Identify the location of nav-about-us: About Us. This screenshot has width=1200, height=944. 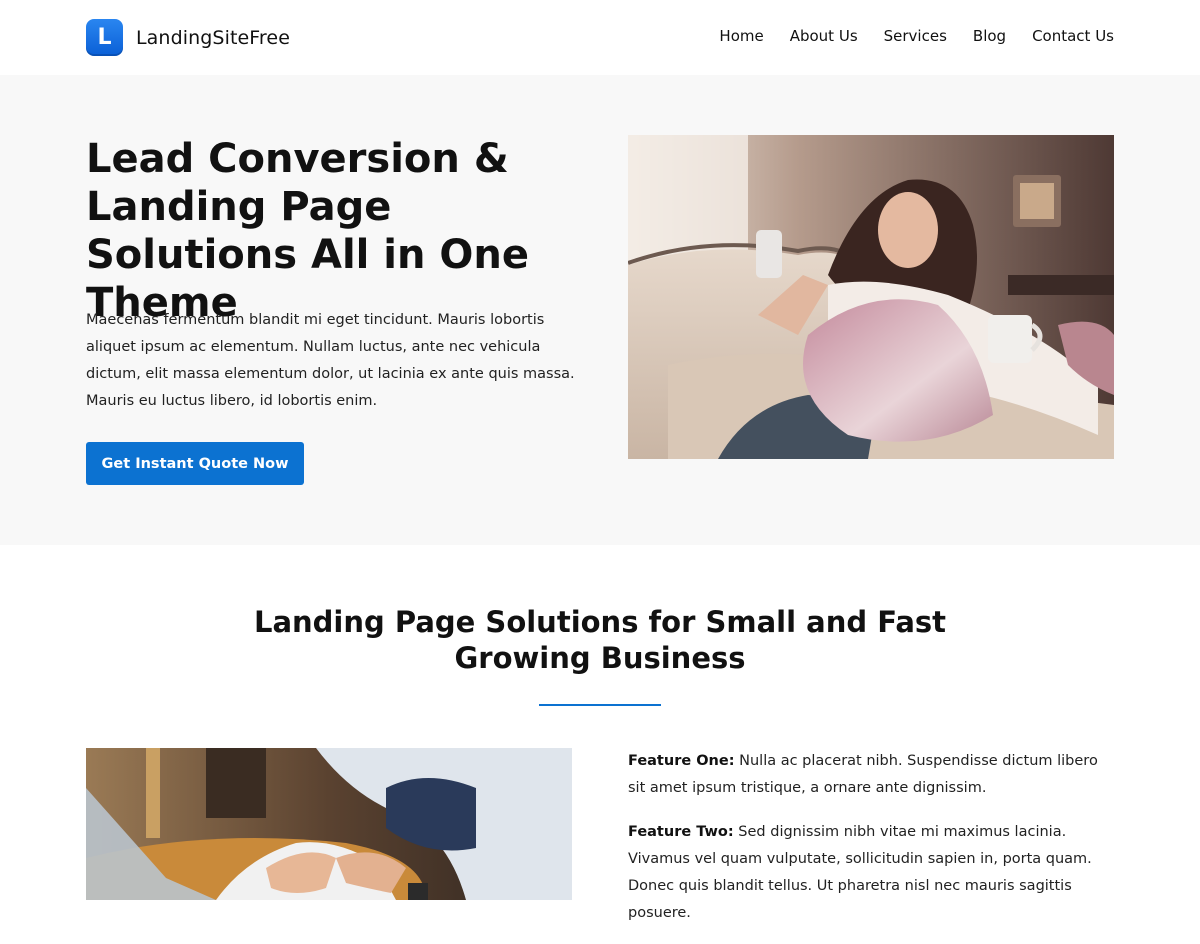
(824, 36).